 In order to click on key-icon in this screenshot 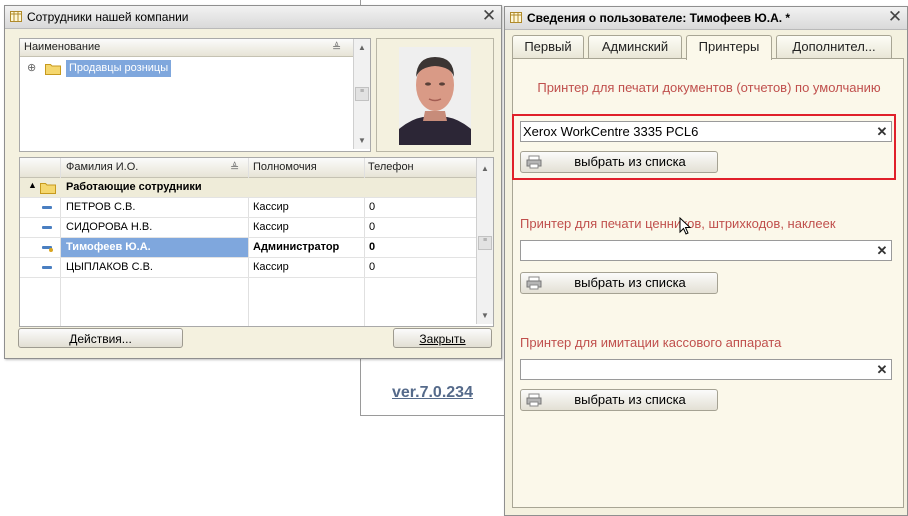, I will do `click(51, 250)`.